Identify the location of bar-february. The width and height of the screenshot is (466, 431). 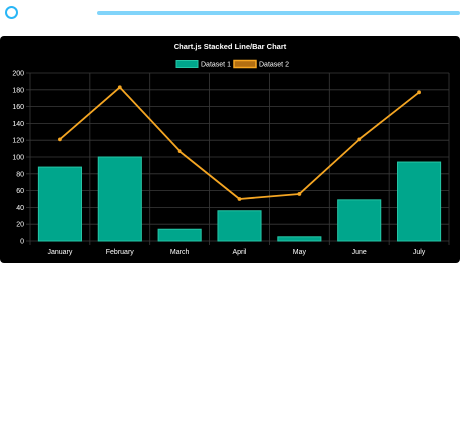
(119, 199).